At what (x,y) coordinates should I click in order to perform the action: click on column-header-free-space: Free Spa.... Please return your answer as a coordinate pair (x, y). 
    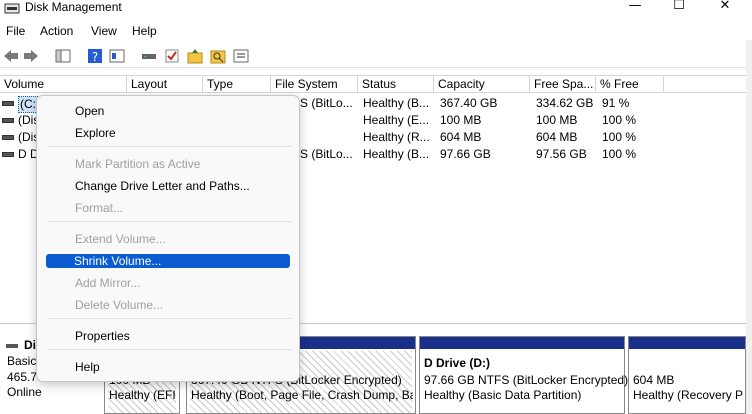
    Looking at the image, I should click on (563, 84).